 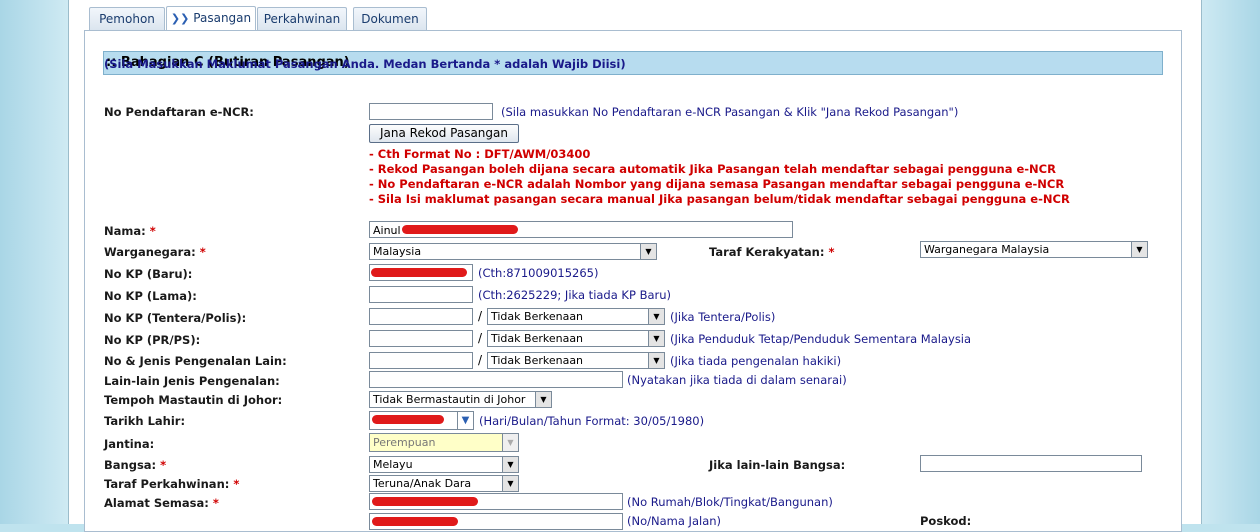 I want to click on lain-jenis-hint: (Nyatakan jika tiada di dalam senarai), so click(x=737, y=380).